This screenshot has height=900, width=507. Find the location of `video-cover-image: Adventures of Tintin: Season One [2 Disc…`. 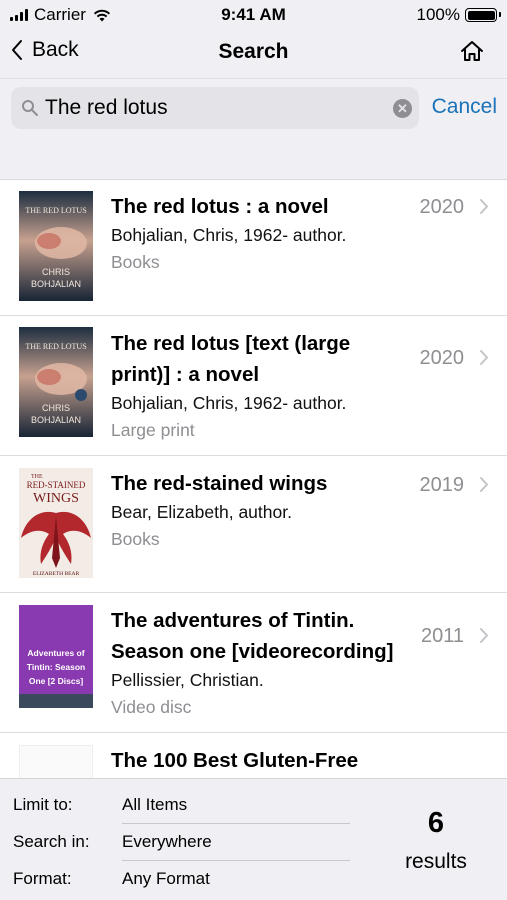

video-cover-image: Adventures of Tintin: Season One [2 Disc… is located at coordinates (56, 656).